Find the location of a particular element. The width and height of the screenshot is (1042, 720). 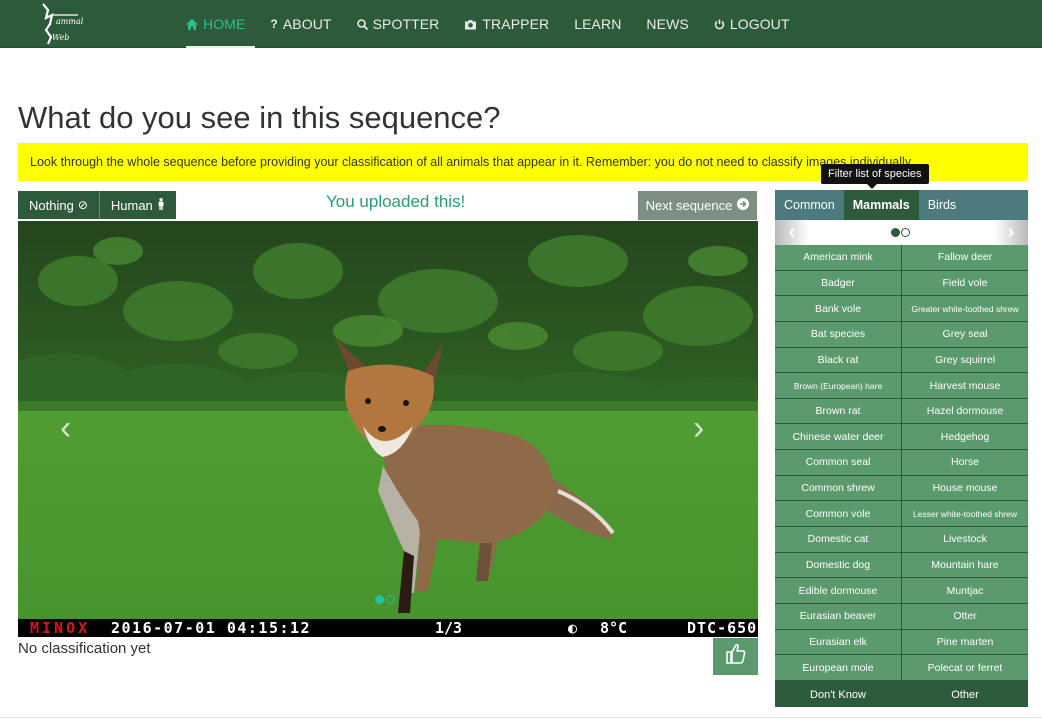

nav-home: HOME is located at coordinates (216, 24).